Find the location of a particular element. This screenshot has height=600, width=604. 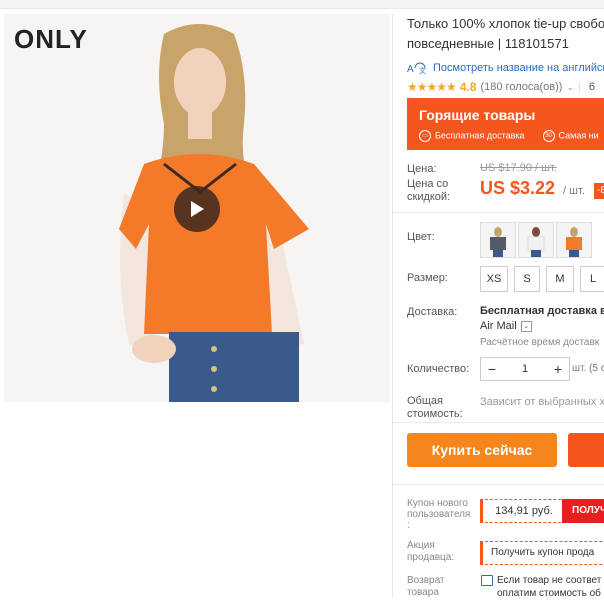

returns-label: Возврат товара is located at coordinates (426, 587).